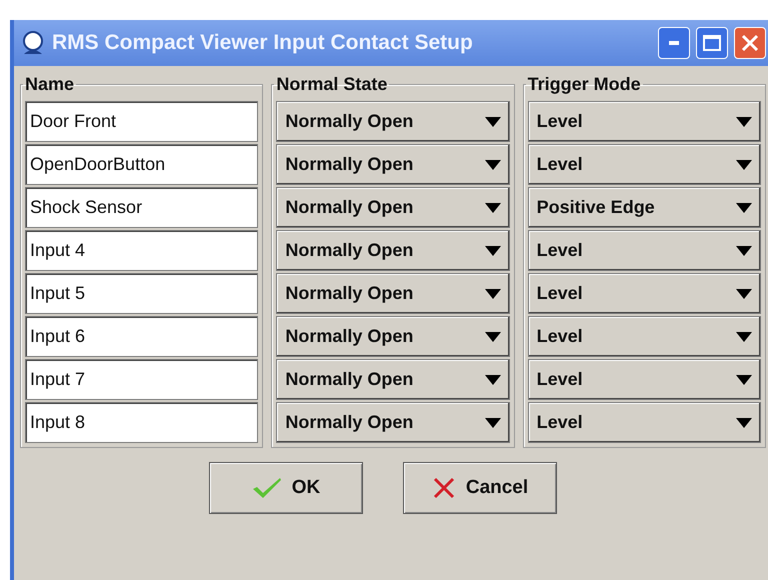 This screenshot has width=768, height=580. What do you see at coordinates (286, 488) in the screenshot?
I see `ok-button: OK` at bounding box center [286, 488].